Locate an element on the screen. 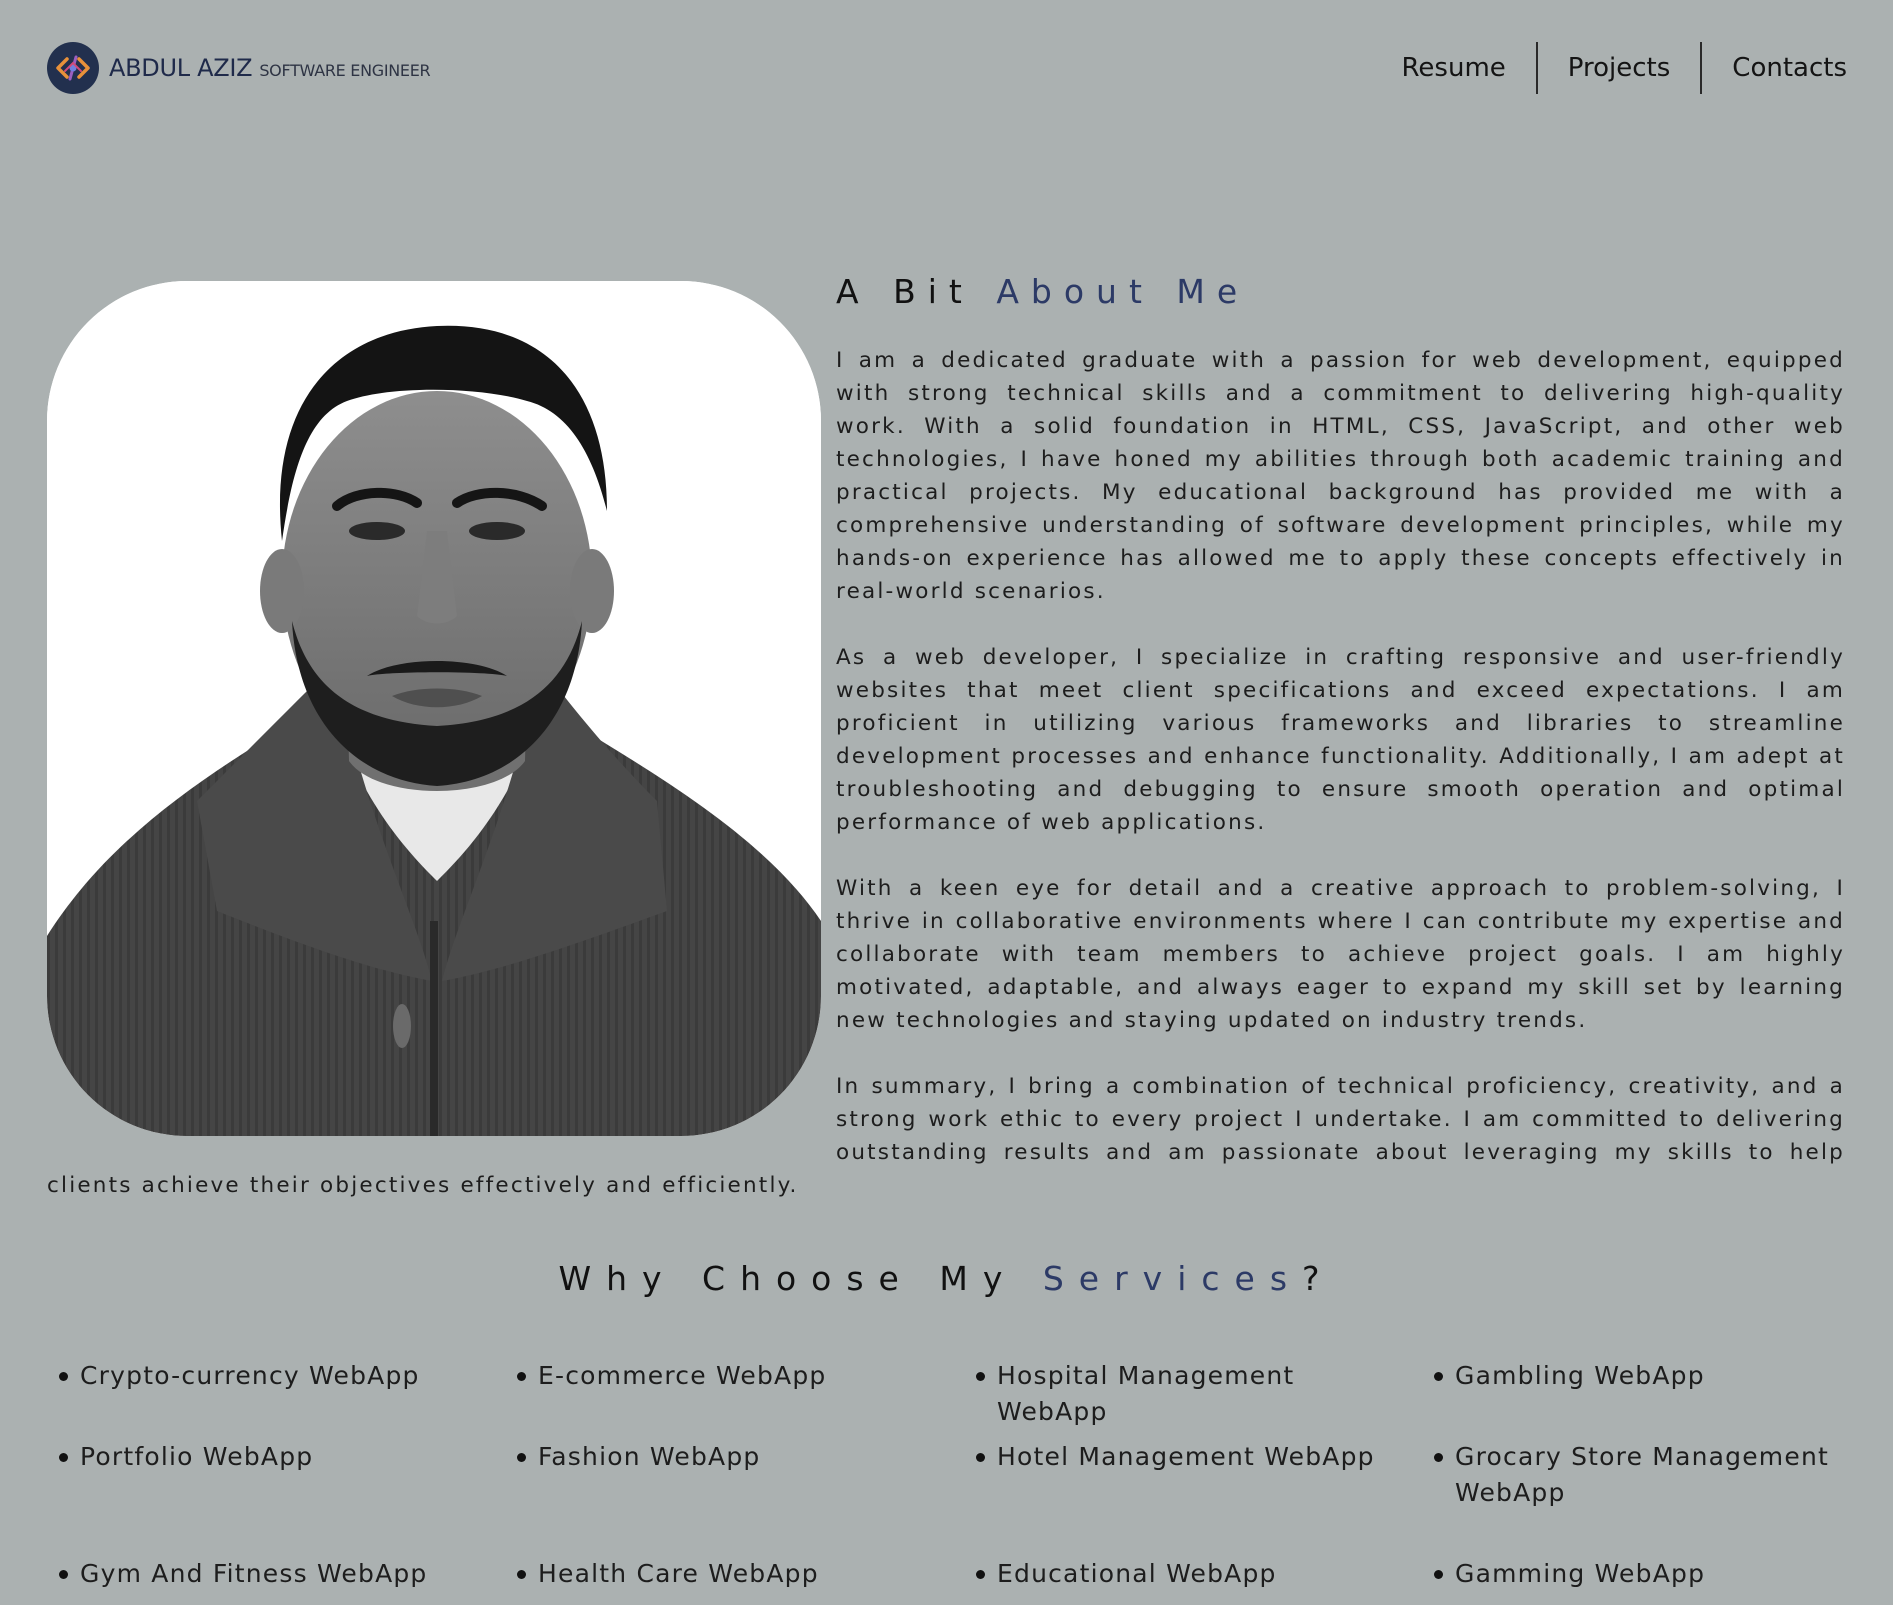 This screenshot has height=1605, width=1893. services-heading-accent: Services is located at coordinates (1172, 1278).